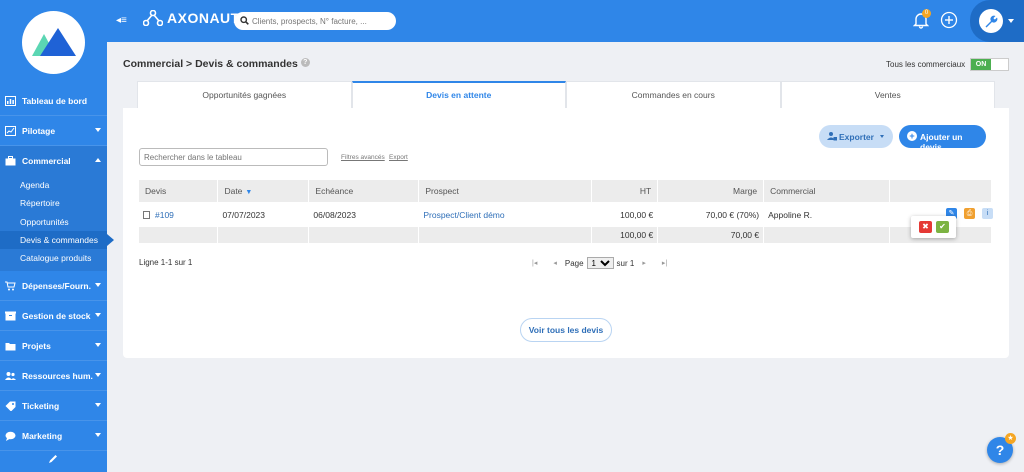  What do you see at coordinates (664, 263) in the screenshot?
I see `last-page-icon: ▸|` at bounding box center [664, 263].